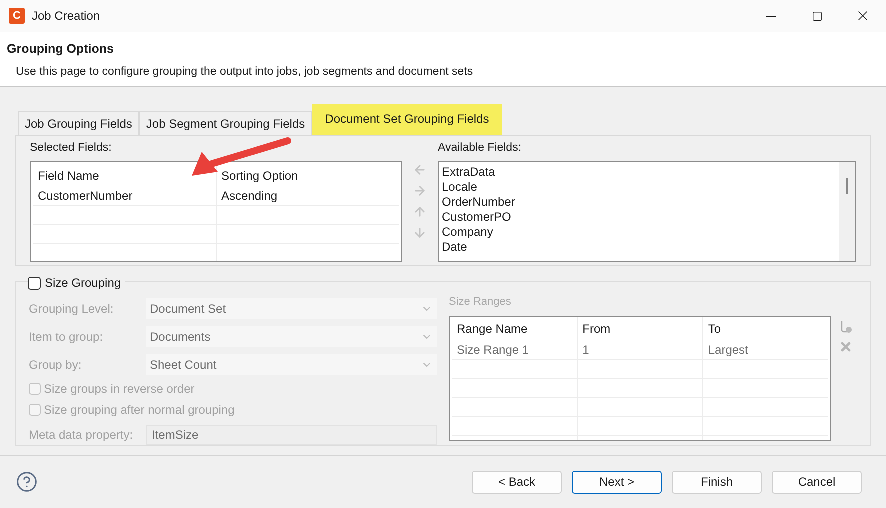  What do you see at coordinates (717, 482) in the screenshot?
I see `dialog-button: Finish` at bounding box center [717, 482].